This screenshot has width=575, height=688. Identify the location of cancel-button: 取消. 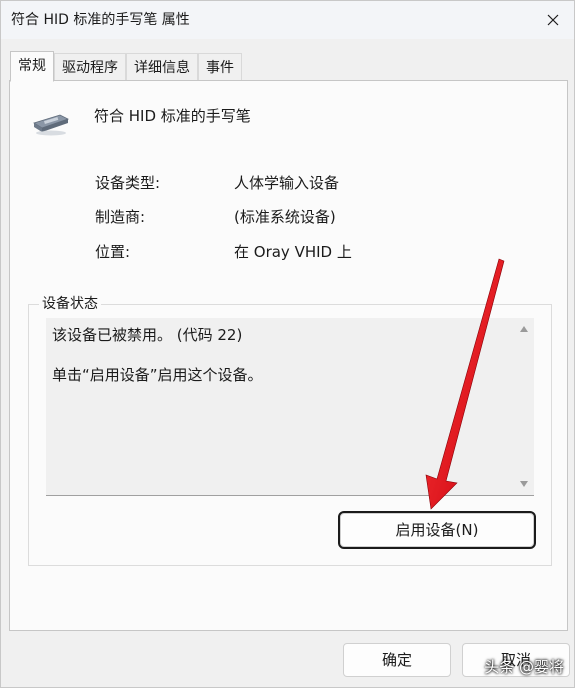
(516, 660).